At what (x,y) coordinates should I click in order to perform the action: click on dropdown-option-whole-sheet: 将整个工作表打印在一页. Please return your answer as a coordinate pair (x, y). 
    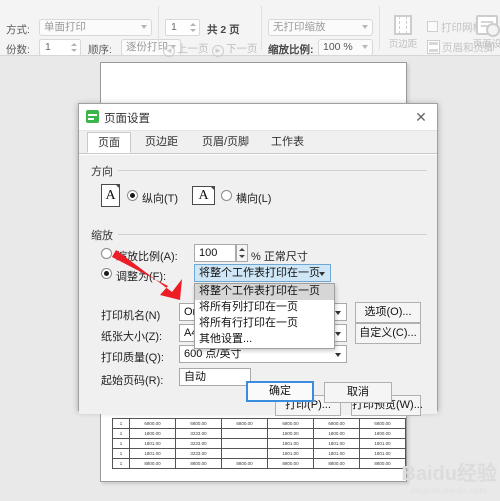
    Looking at the image, I should click on (264, 292).